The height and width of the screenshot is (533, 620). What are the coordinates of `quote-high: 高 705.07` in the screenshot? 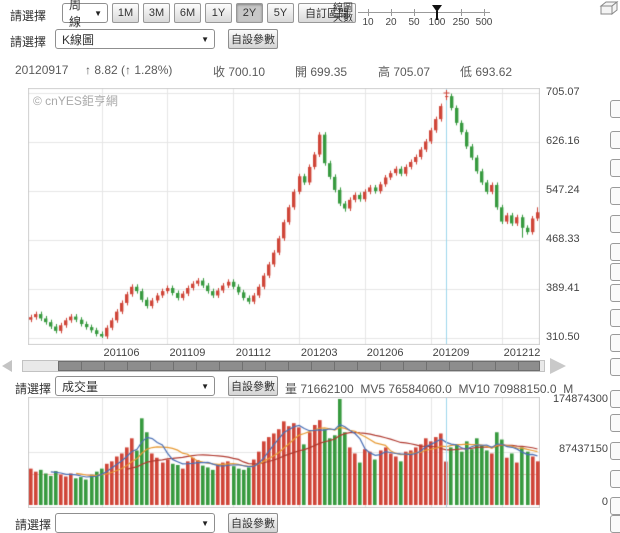 It's located at (404, 71).